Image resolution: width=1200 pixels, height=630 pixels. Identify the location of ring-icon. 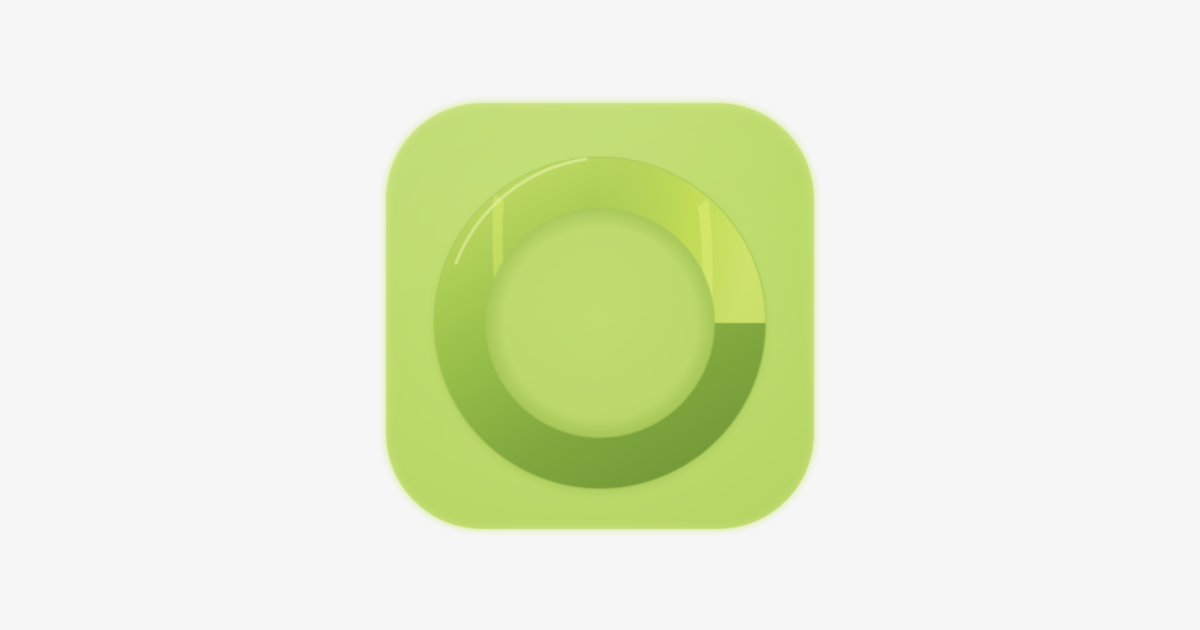
(600, 324).